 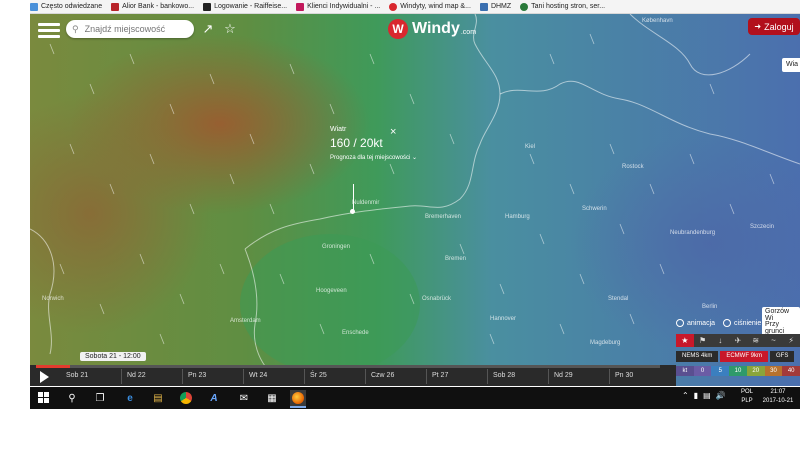 I want to click on layer-toggles: animacja ciśnienie, so click(x=718, y=323).